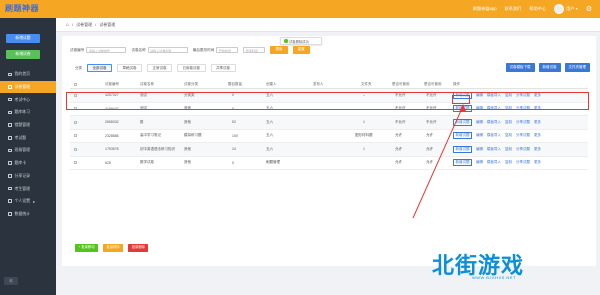 The height and width of the screenshot is (295, 600). Describe the element at coordinates (10, 214) in the screenshot. I see `chart-icon` at that location.